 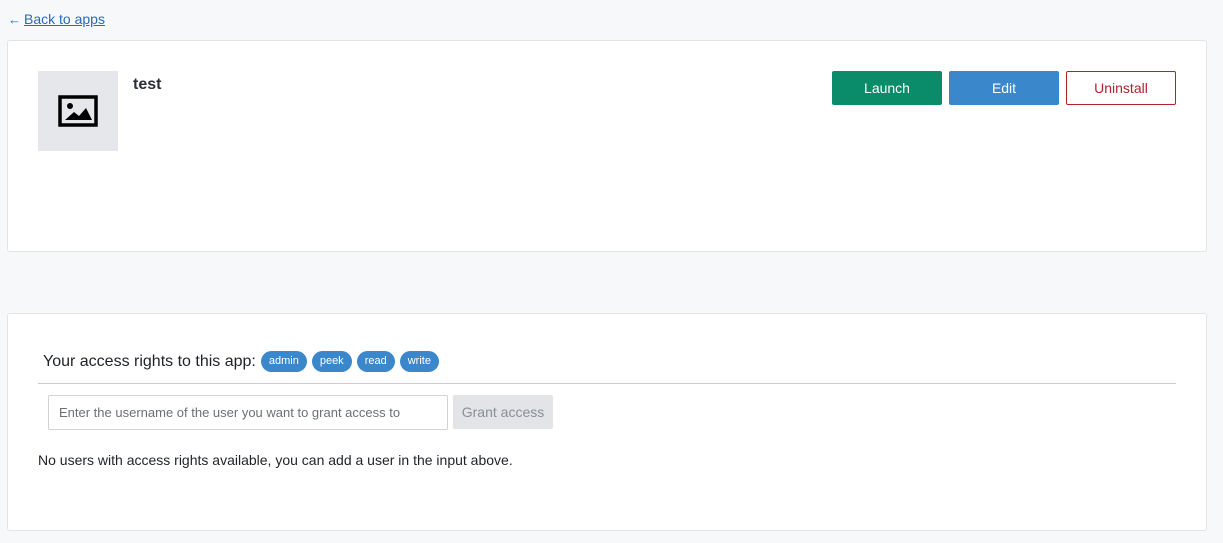 What do you see at coordinates (375, 361) in the screenshot?
I see `access-badge-read: read` at bounding box center [375, 361].